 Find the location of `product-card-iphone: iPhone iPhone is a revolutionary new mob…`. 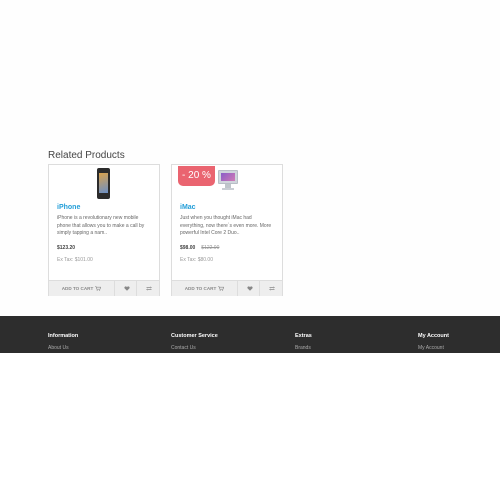

product-card-iphone: iPhone iPhone is a revolutionary new mob… is located at coordinates (104, 230).